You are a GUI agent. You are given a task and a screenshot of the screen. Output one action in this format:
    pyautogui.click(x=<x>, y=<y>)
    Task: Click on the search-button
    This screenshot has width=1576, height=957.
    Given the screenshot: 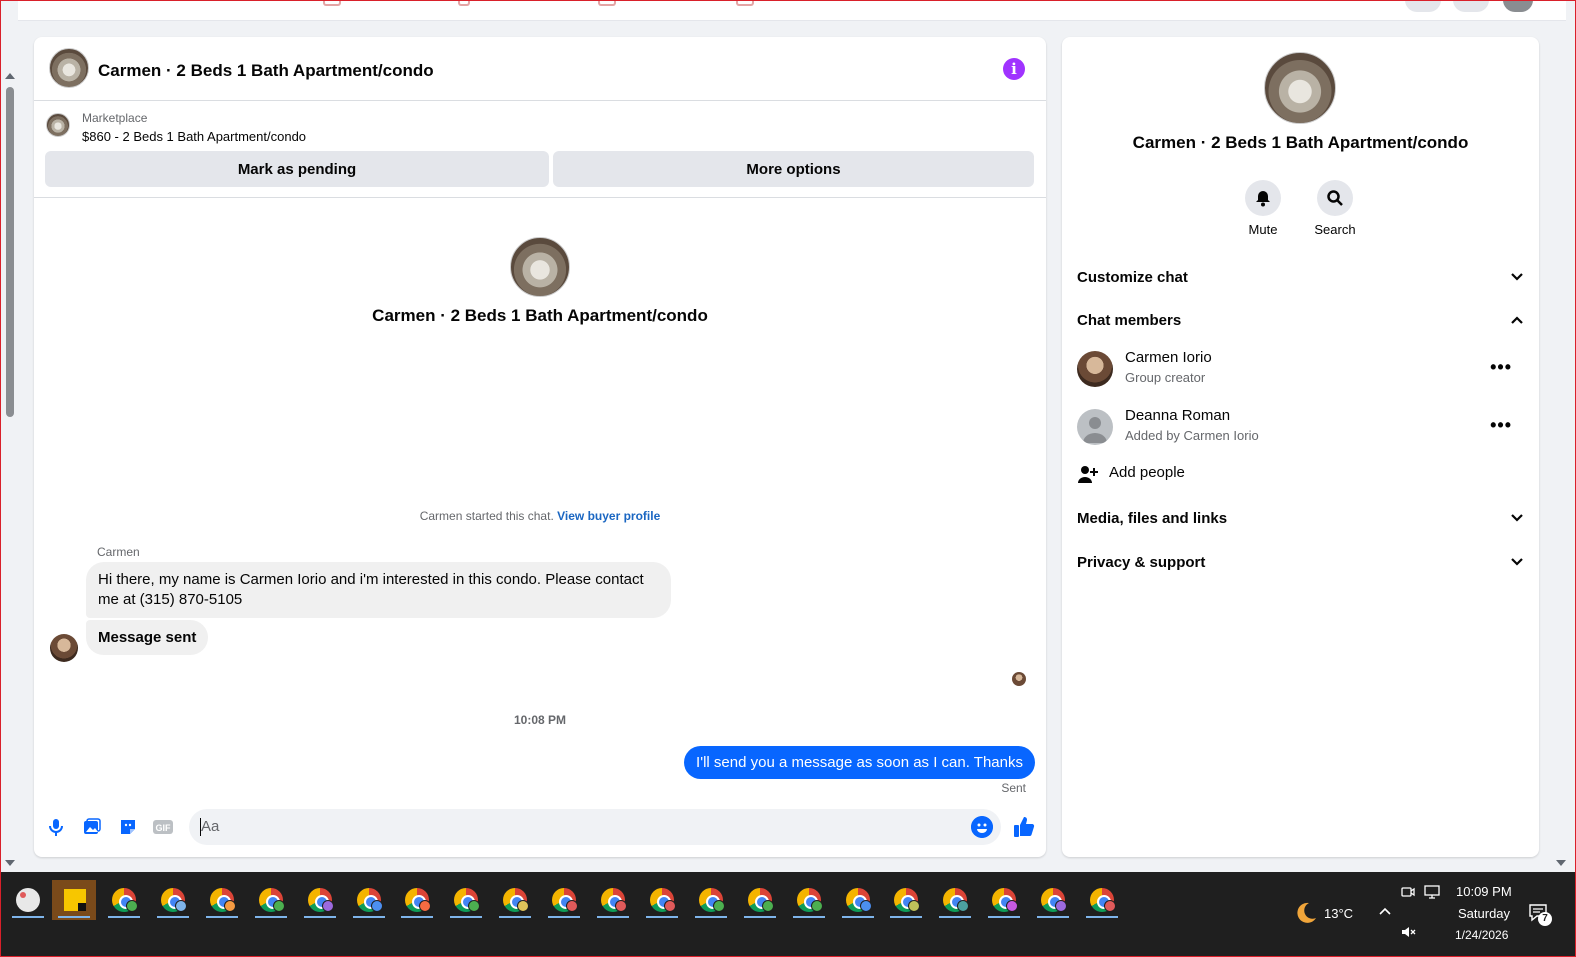 What is the action you would take?
    pyautogui.click(x=1335, y=198)
    